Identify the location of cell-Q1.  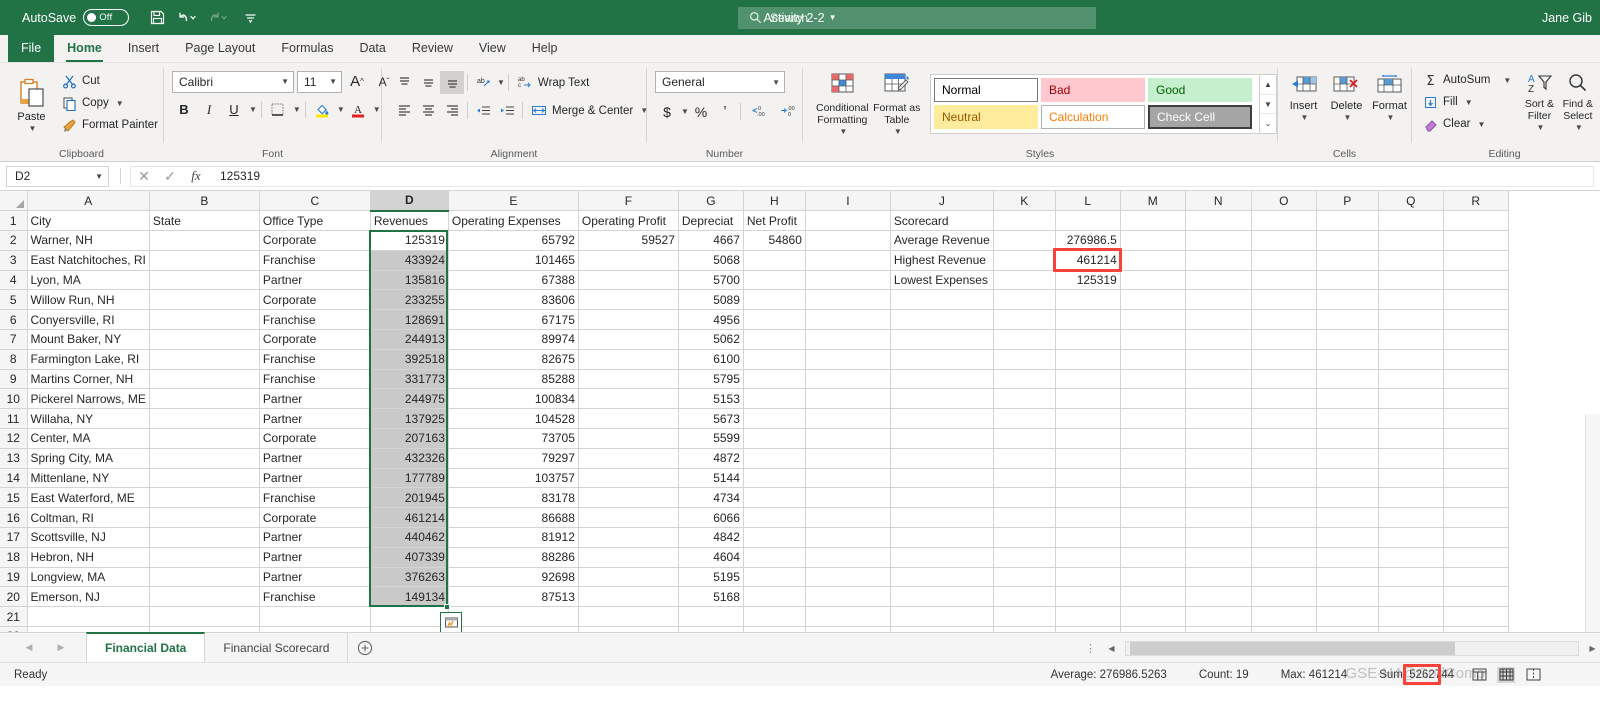
(1411, 221).